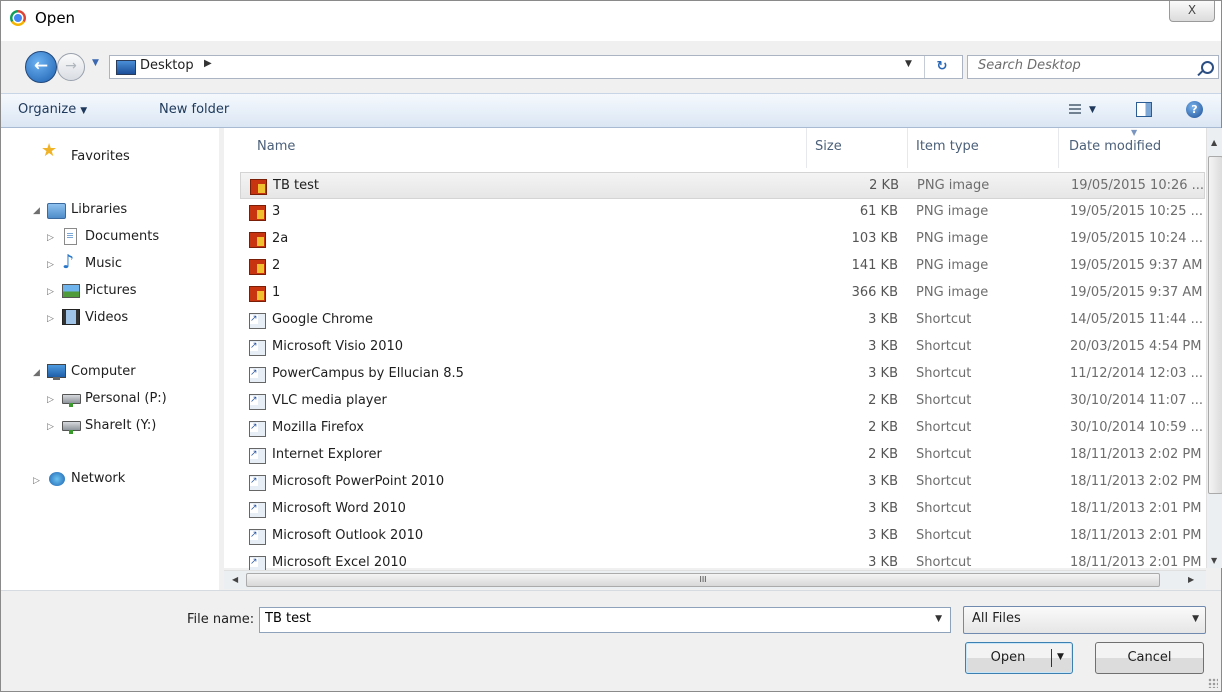  Describe the element at coordinates (908, 64) in the screenshot. I see `address-dropdown-icon: ▼` at that location.